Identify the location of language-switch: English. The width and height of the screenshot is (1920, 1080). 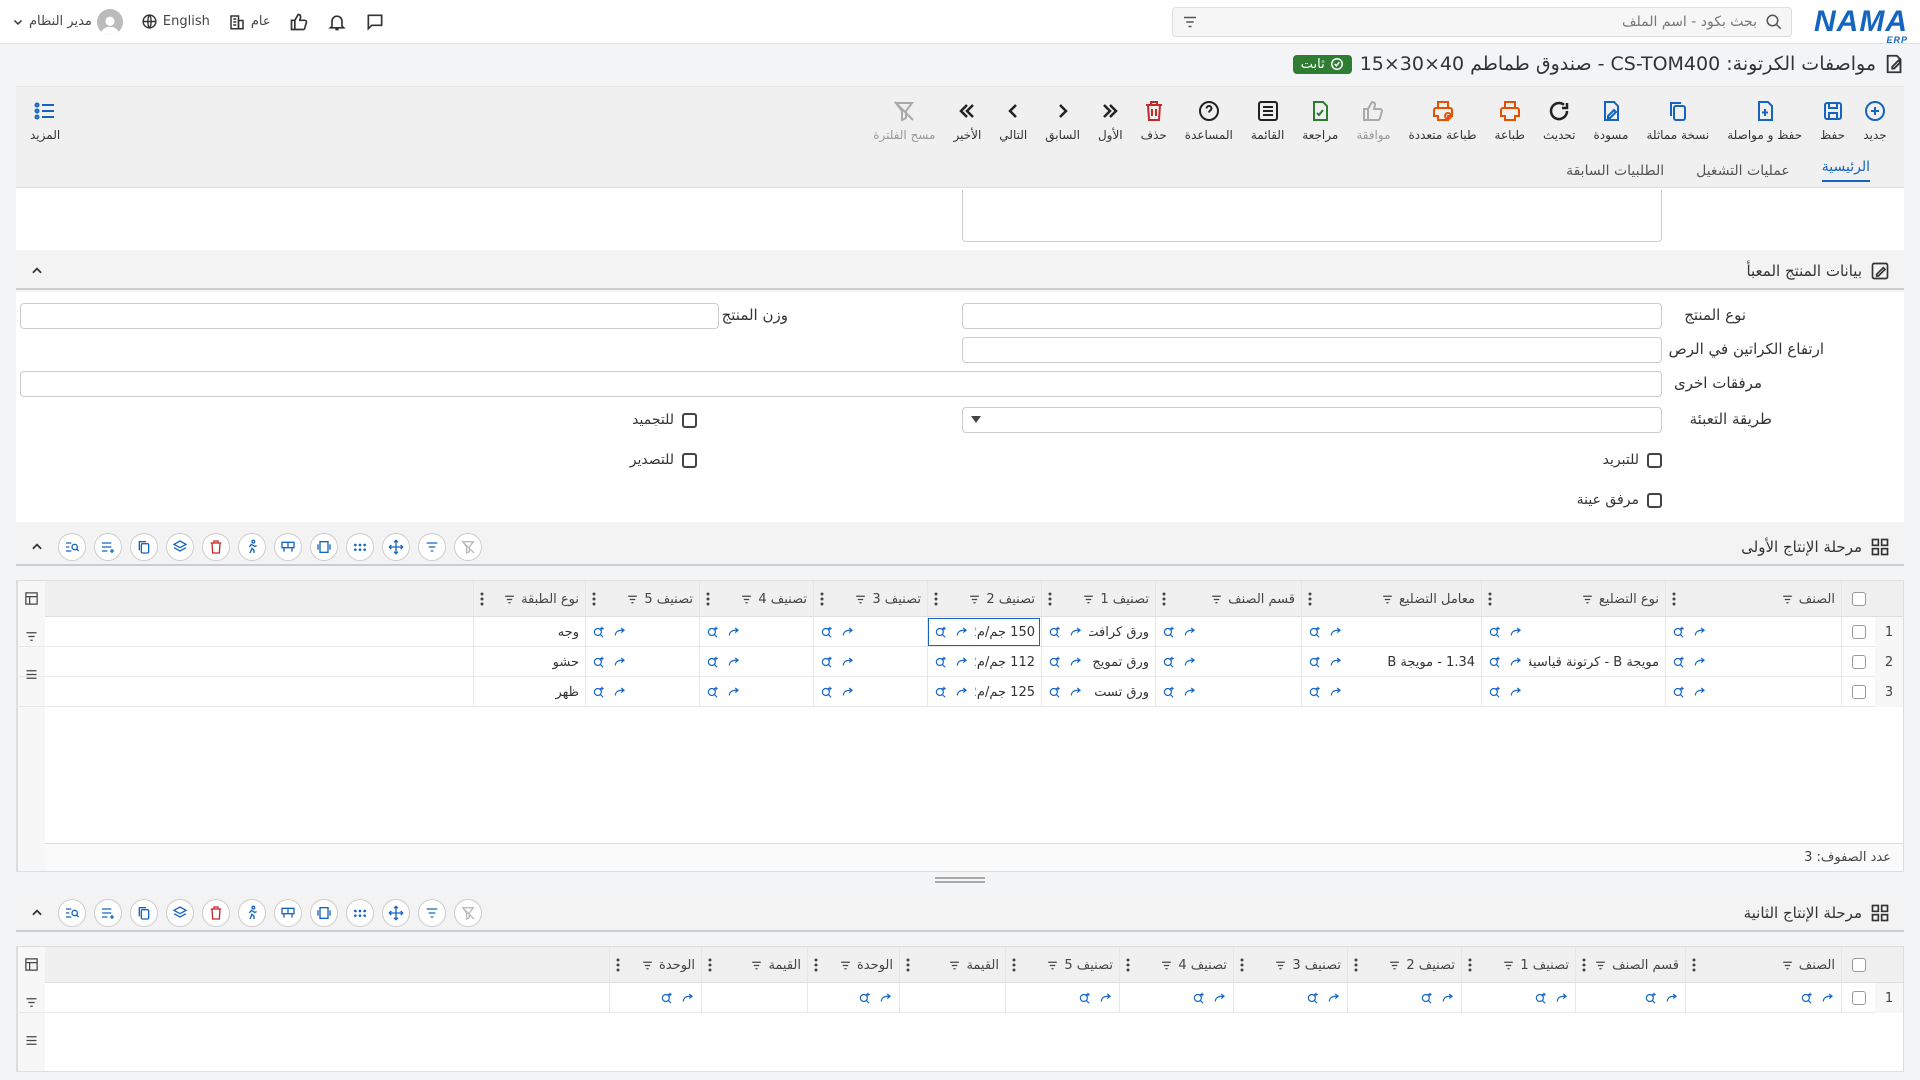
(175, 21).